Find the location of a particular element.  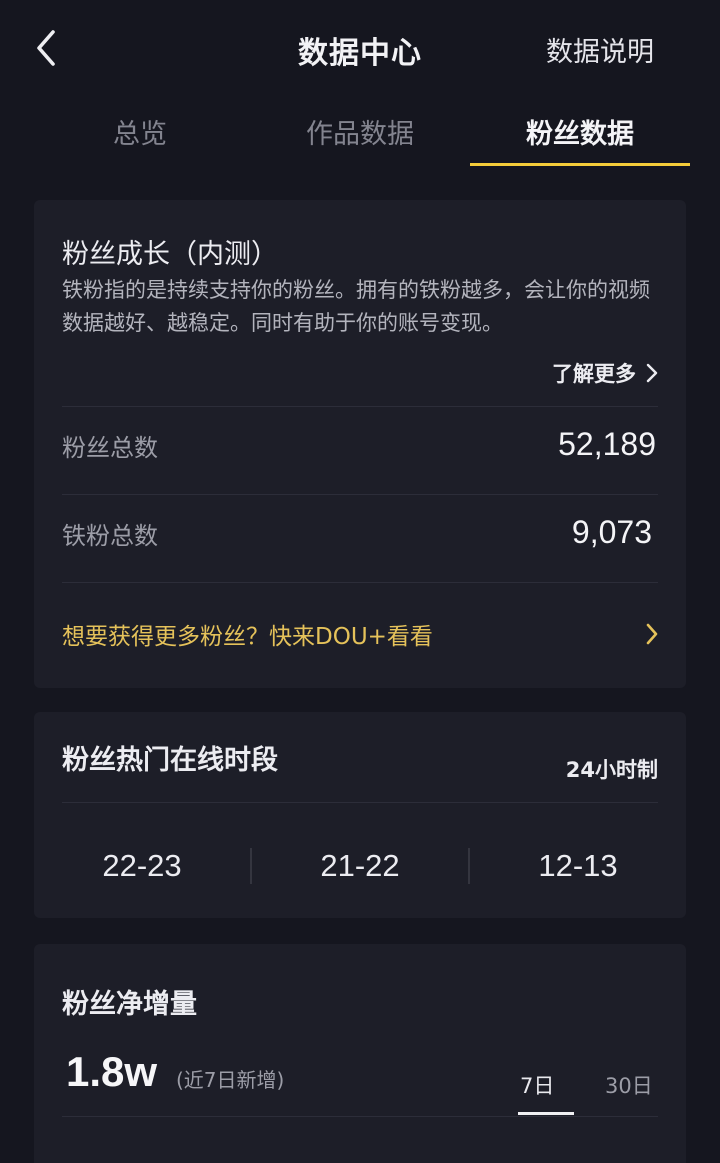

tab-works-data: 作品数据 is located at coordinates (360, 133).